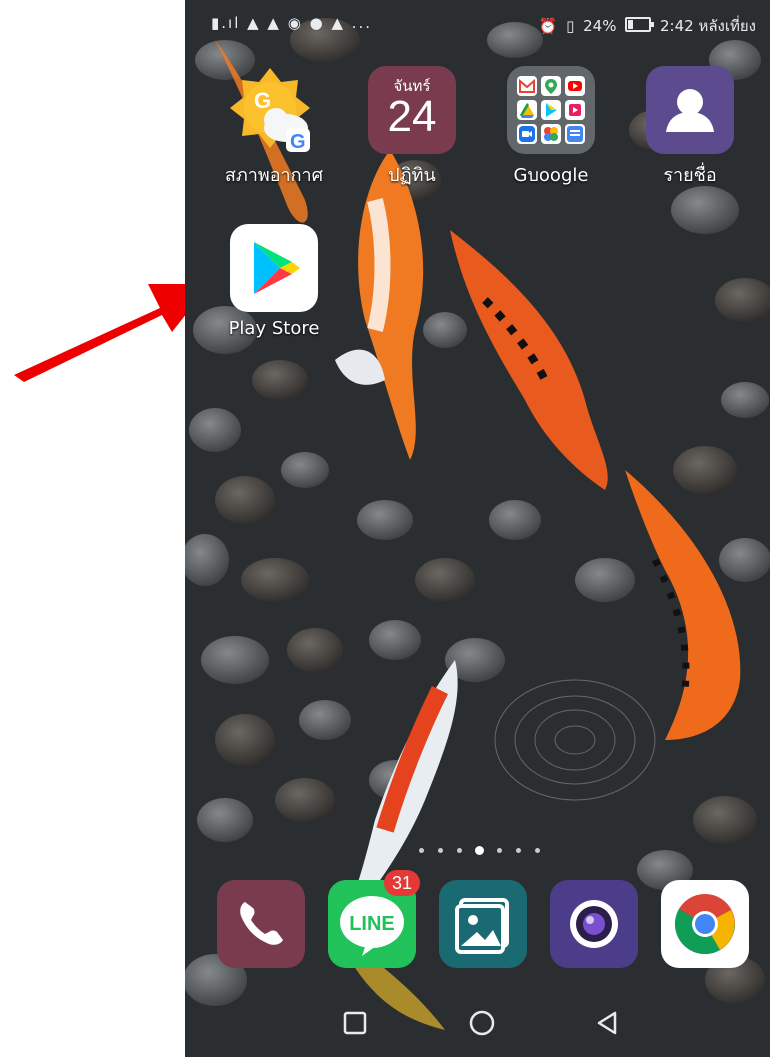  What do you see at coordinates (479, 850) in the screenshot?
I see `page-dot-active` at bounding box center [479, 850].